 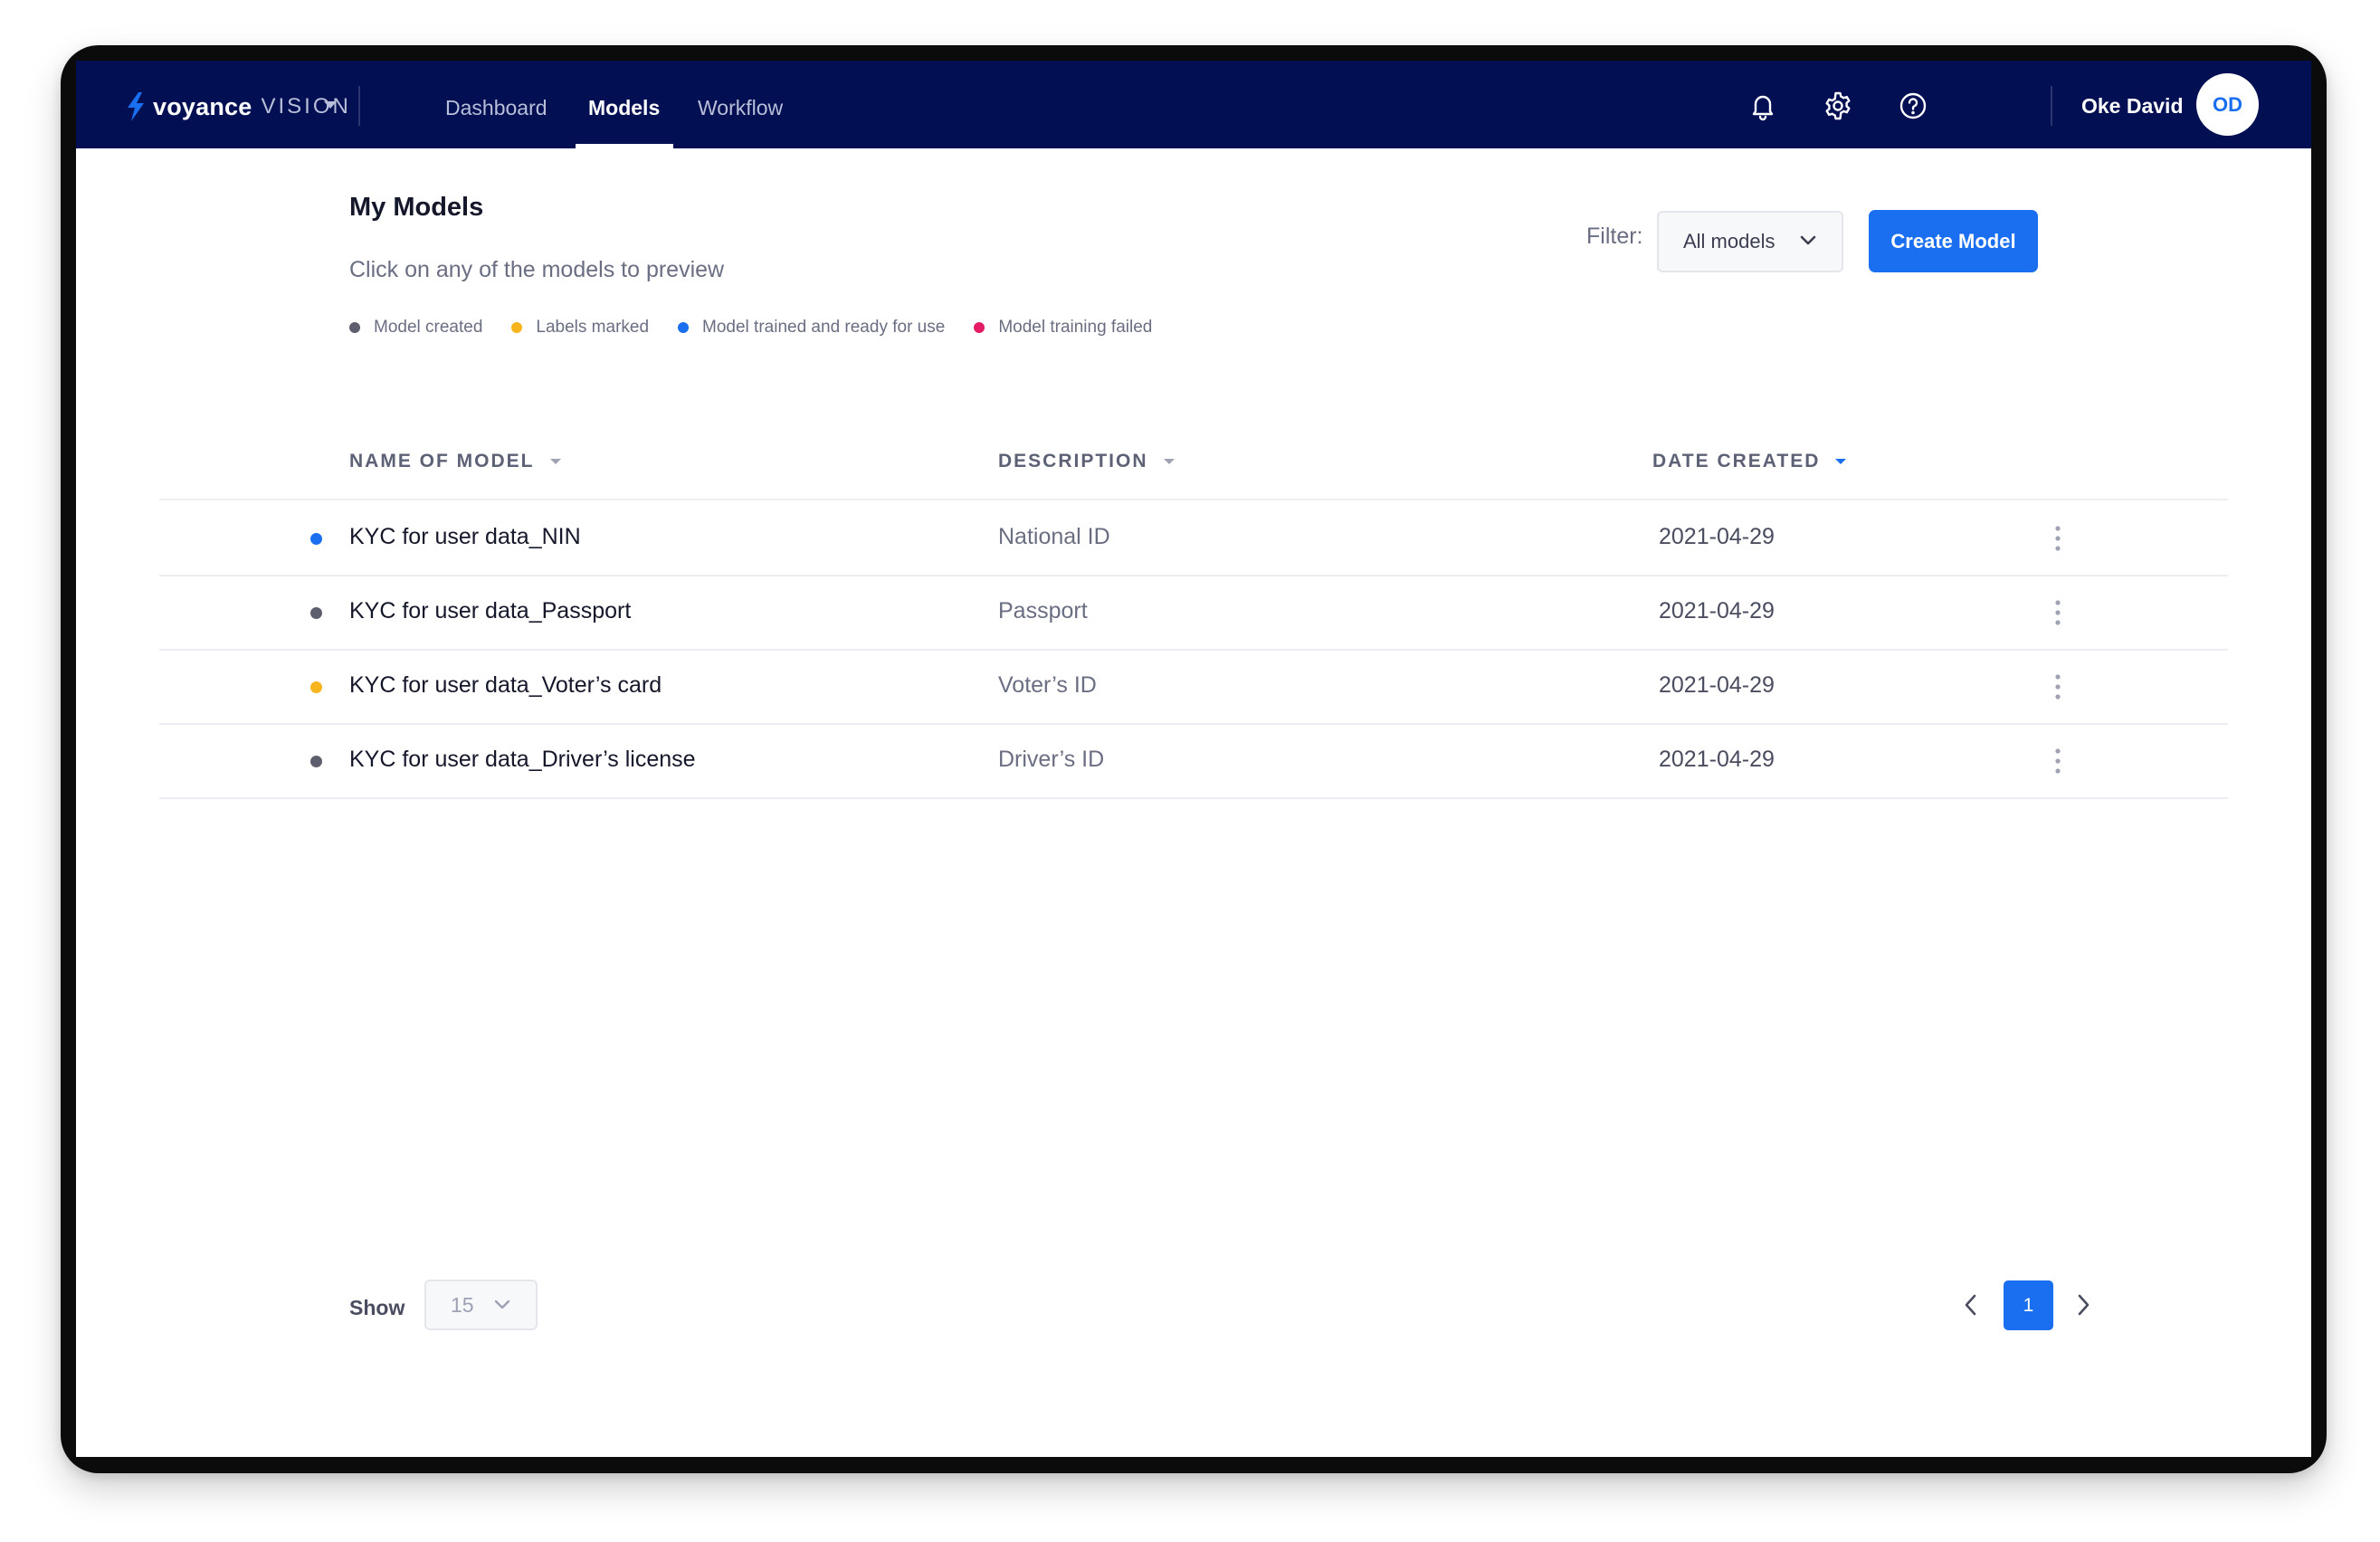 What do you see at coordinates (417, 208) in the screenshot?
I see `page-title: My Models` at bounding box center [417, 208].